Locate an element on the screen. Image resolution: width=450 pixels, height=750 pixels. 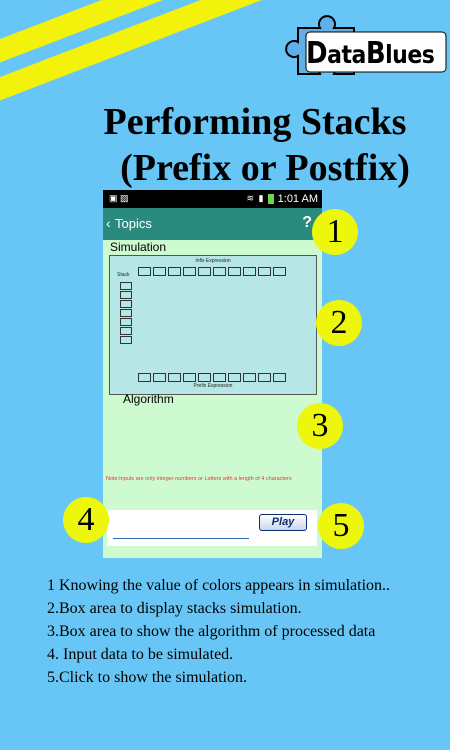
marker-1: 1 is located at coordinates (335, 232).